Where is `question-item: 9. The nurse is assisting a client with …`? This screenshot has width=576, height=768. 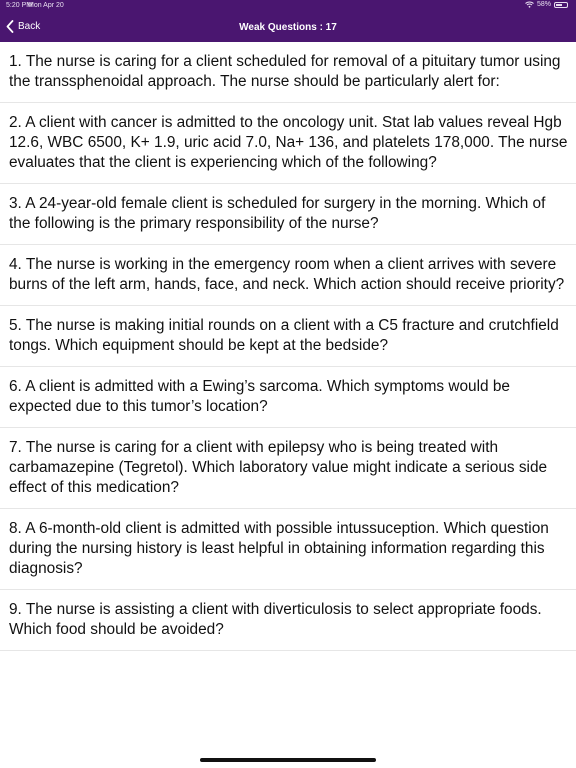 question-item: 9. The nurse is assisting a client with … is located at coordinates (288, 620).